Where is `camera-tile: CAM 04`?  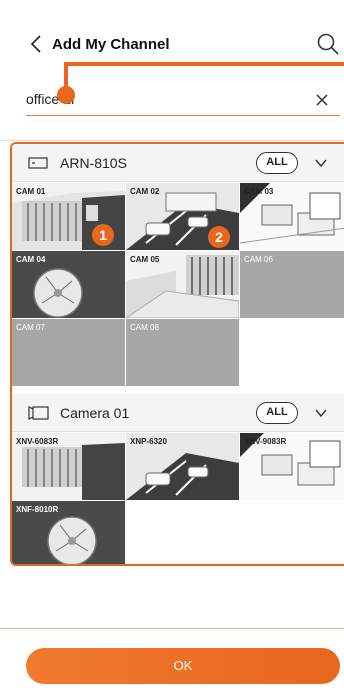
camera-tile: CAM 04 is located at coordinates (68, 284).